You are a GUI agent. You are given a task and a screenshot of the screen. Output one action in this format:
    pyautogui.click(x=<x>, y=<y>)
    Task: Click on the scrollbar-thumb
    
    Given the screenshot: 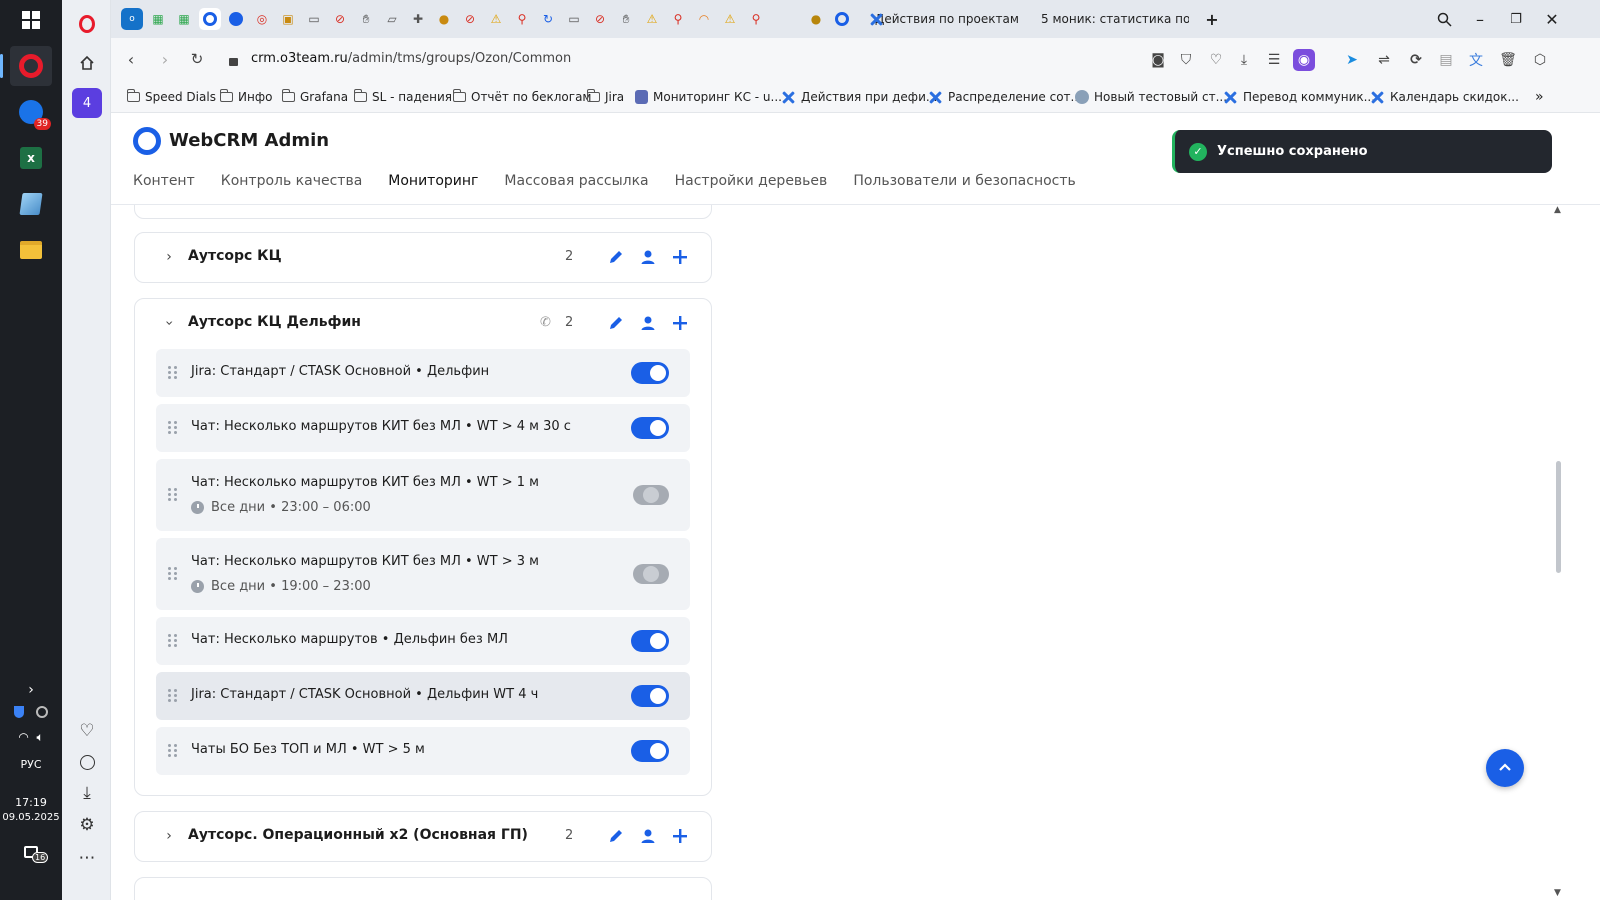 What is the action you would take?
    pyautogui.click(x=1558, y=517)
    